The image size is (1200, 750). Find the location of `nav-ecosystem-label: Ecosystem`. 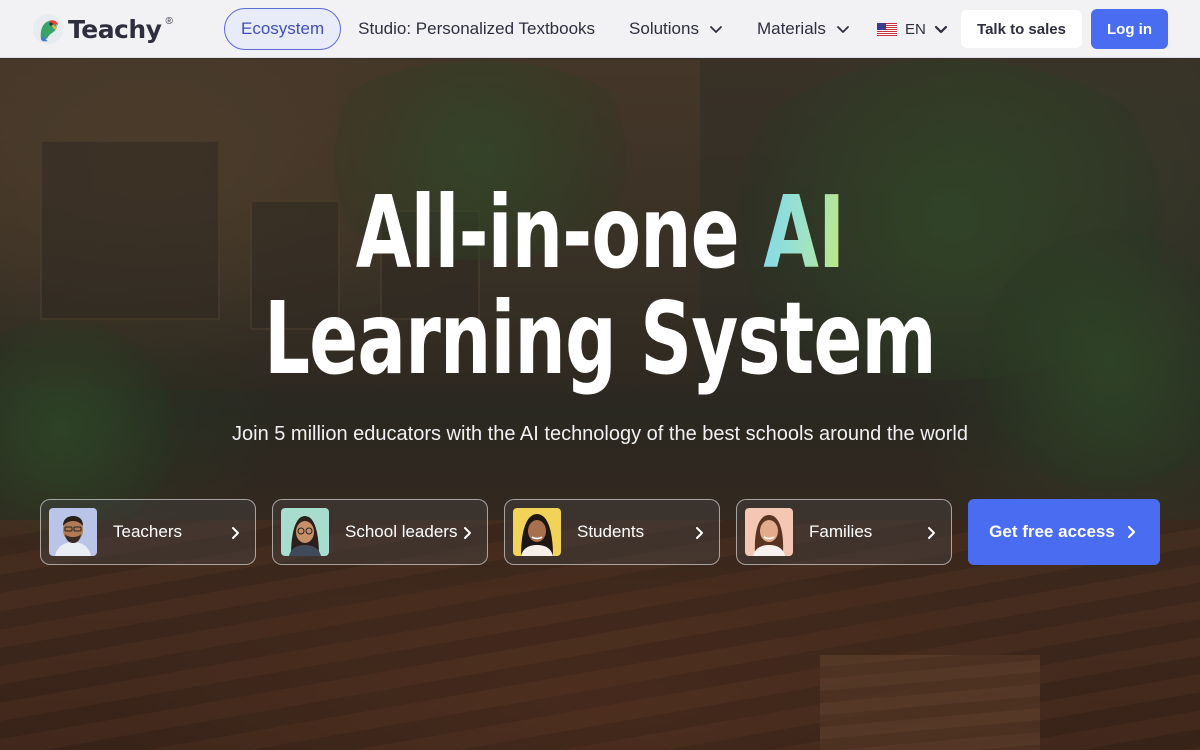

nav-ecosystem-label: Ecosystem is located at coordinates (283, 28).